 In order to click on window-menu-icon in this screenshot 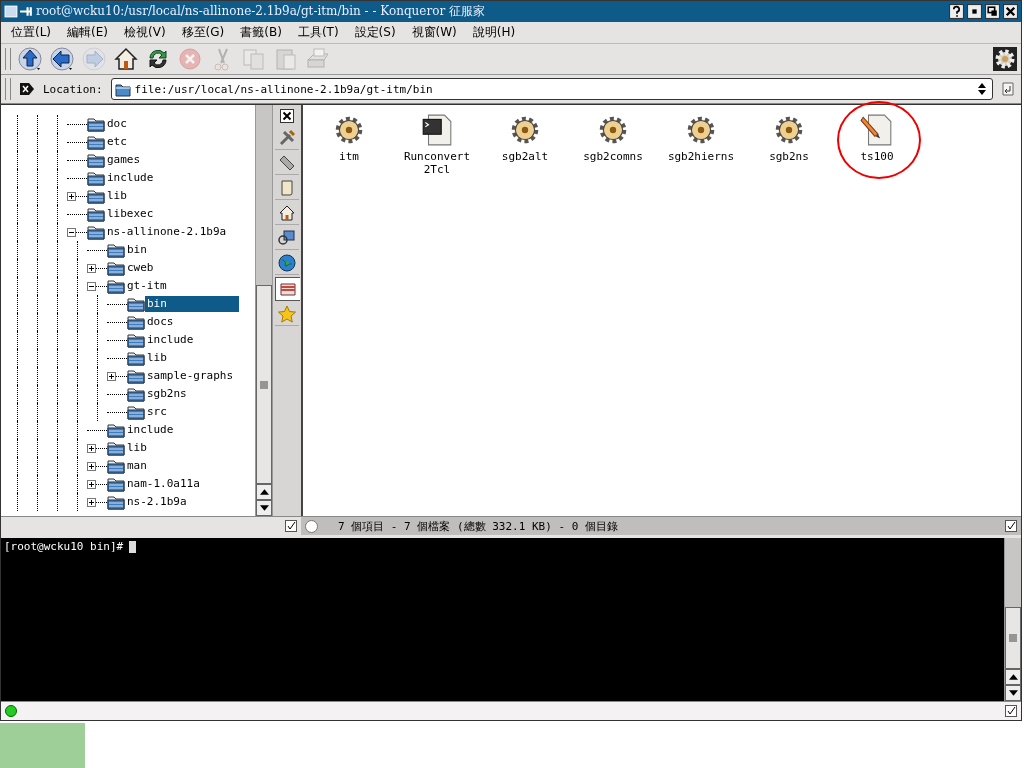, I will do `click(19, 11)`.